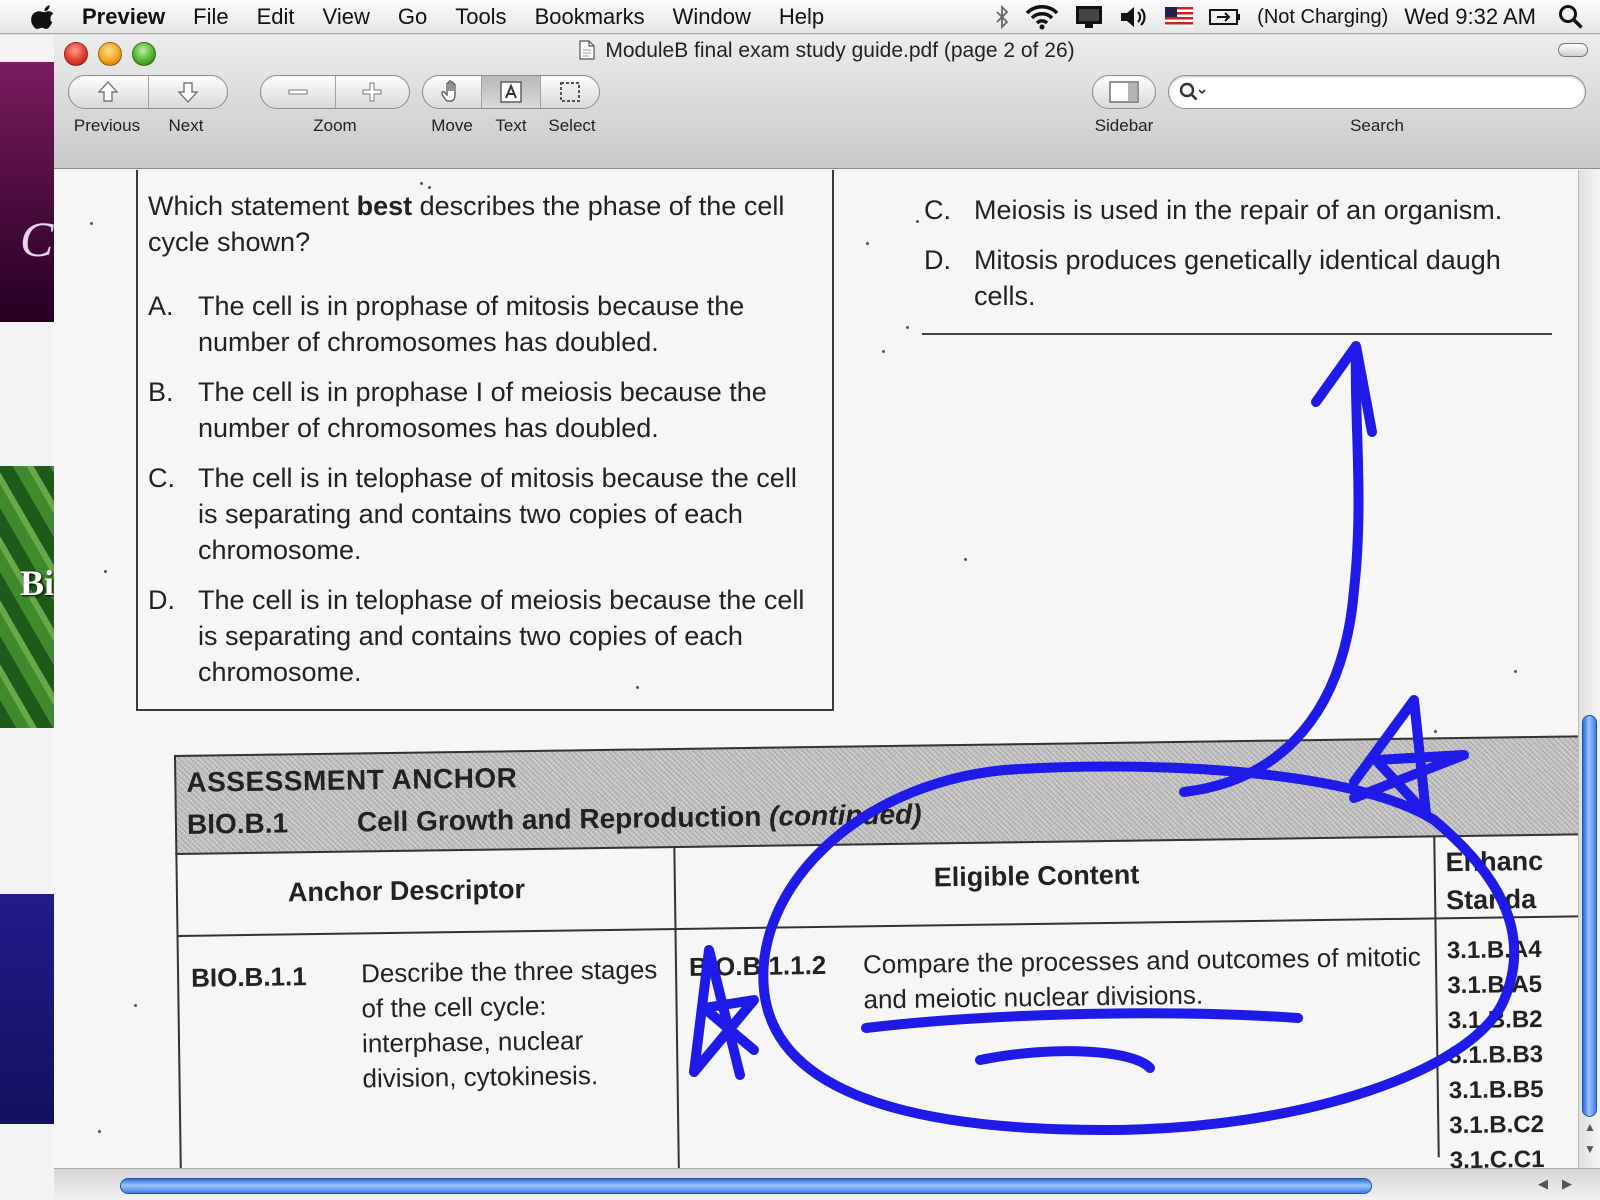 The image size is (1600, 1200). Describe the element at coordinates (1590, 1149) in the screenshot. I see `scroll-down-arrow-icon: ▼` at that location.